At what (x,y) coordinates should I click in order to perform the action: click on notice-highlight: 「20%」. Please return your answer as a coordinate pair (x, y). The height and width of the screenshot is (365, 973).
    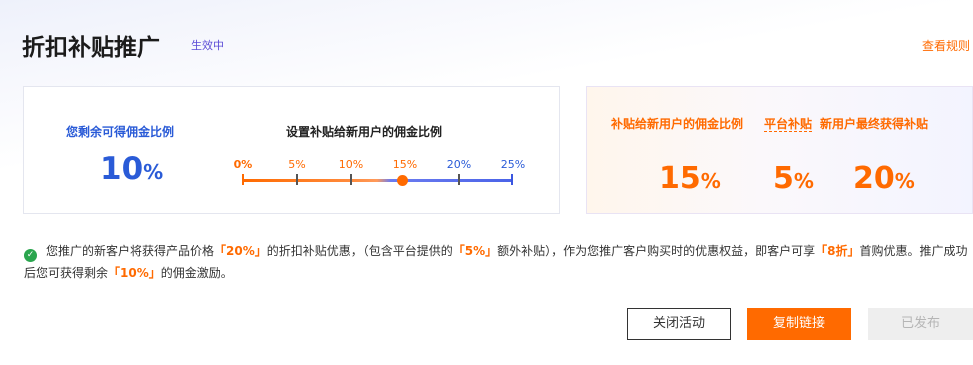
    Looking at the image, I should click on (240, 251).